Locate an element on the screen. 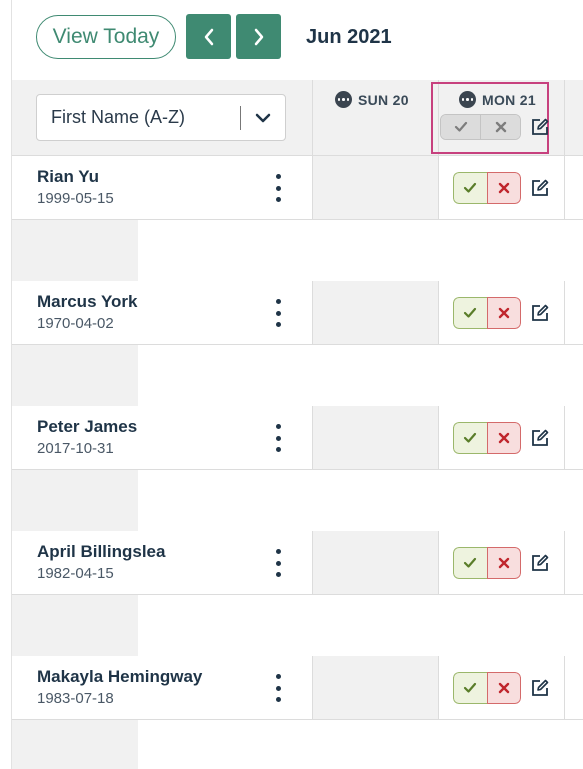  student-name: April Billingslea is located at coordinates (101, 552).